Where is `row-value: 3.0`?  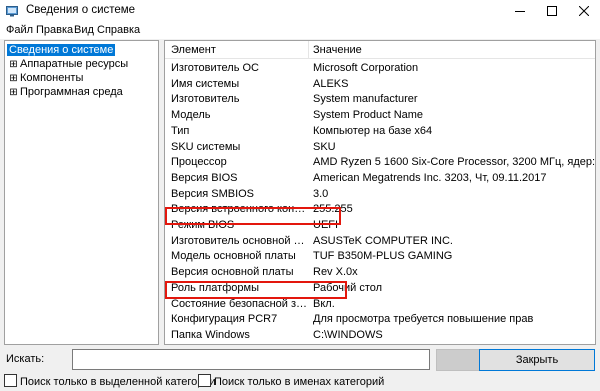 row-value: 3.0 is located at coordinates (321, 193).